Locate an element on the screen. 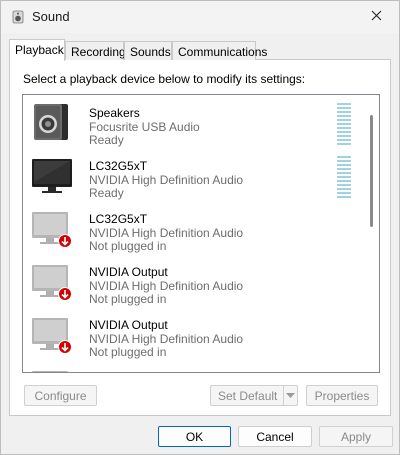 The image size is (400, 455). tab-playback: Playback is located at coordinates (37, 50).